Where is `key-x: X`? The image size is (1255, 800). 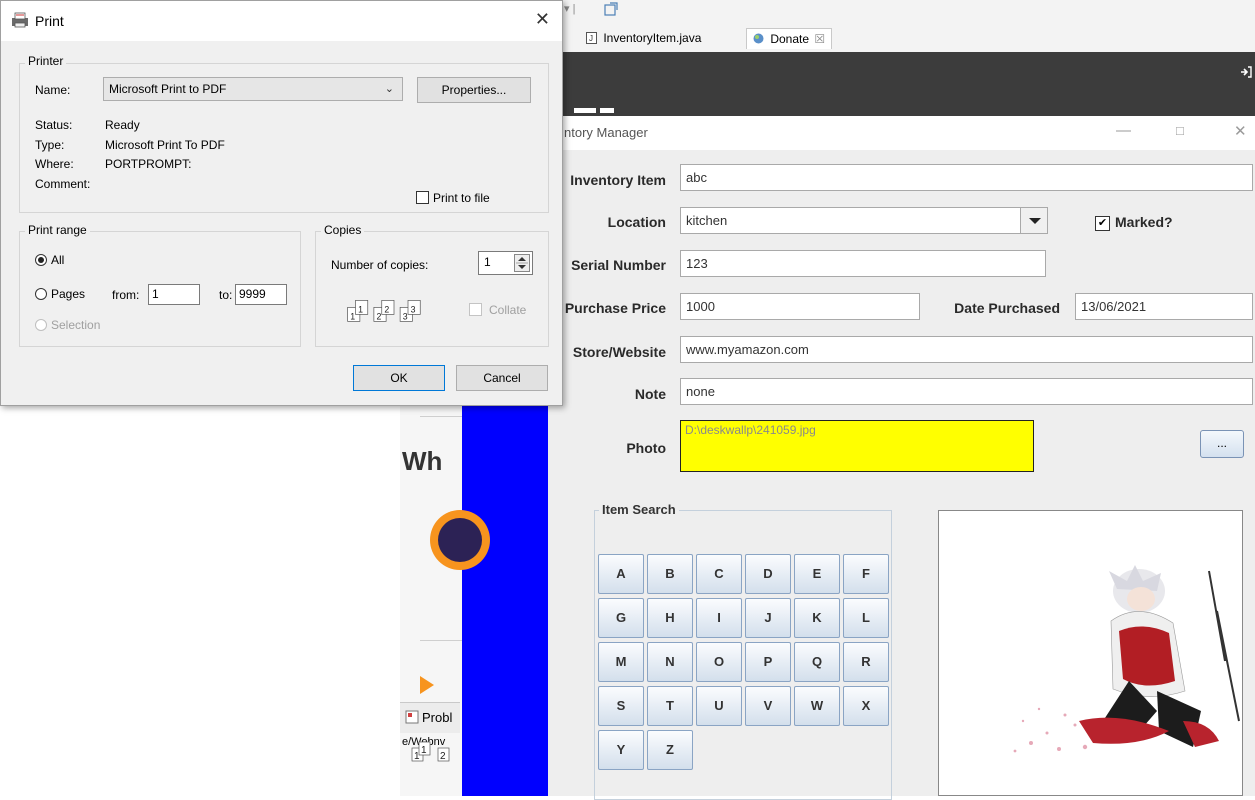
key-x: X is located at coordinates (866, 706).